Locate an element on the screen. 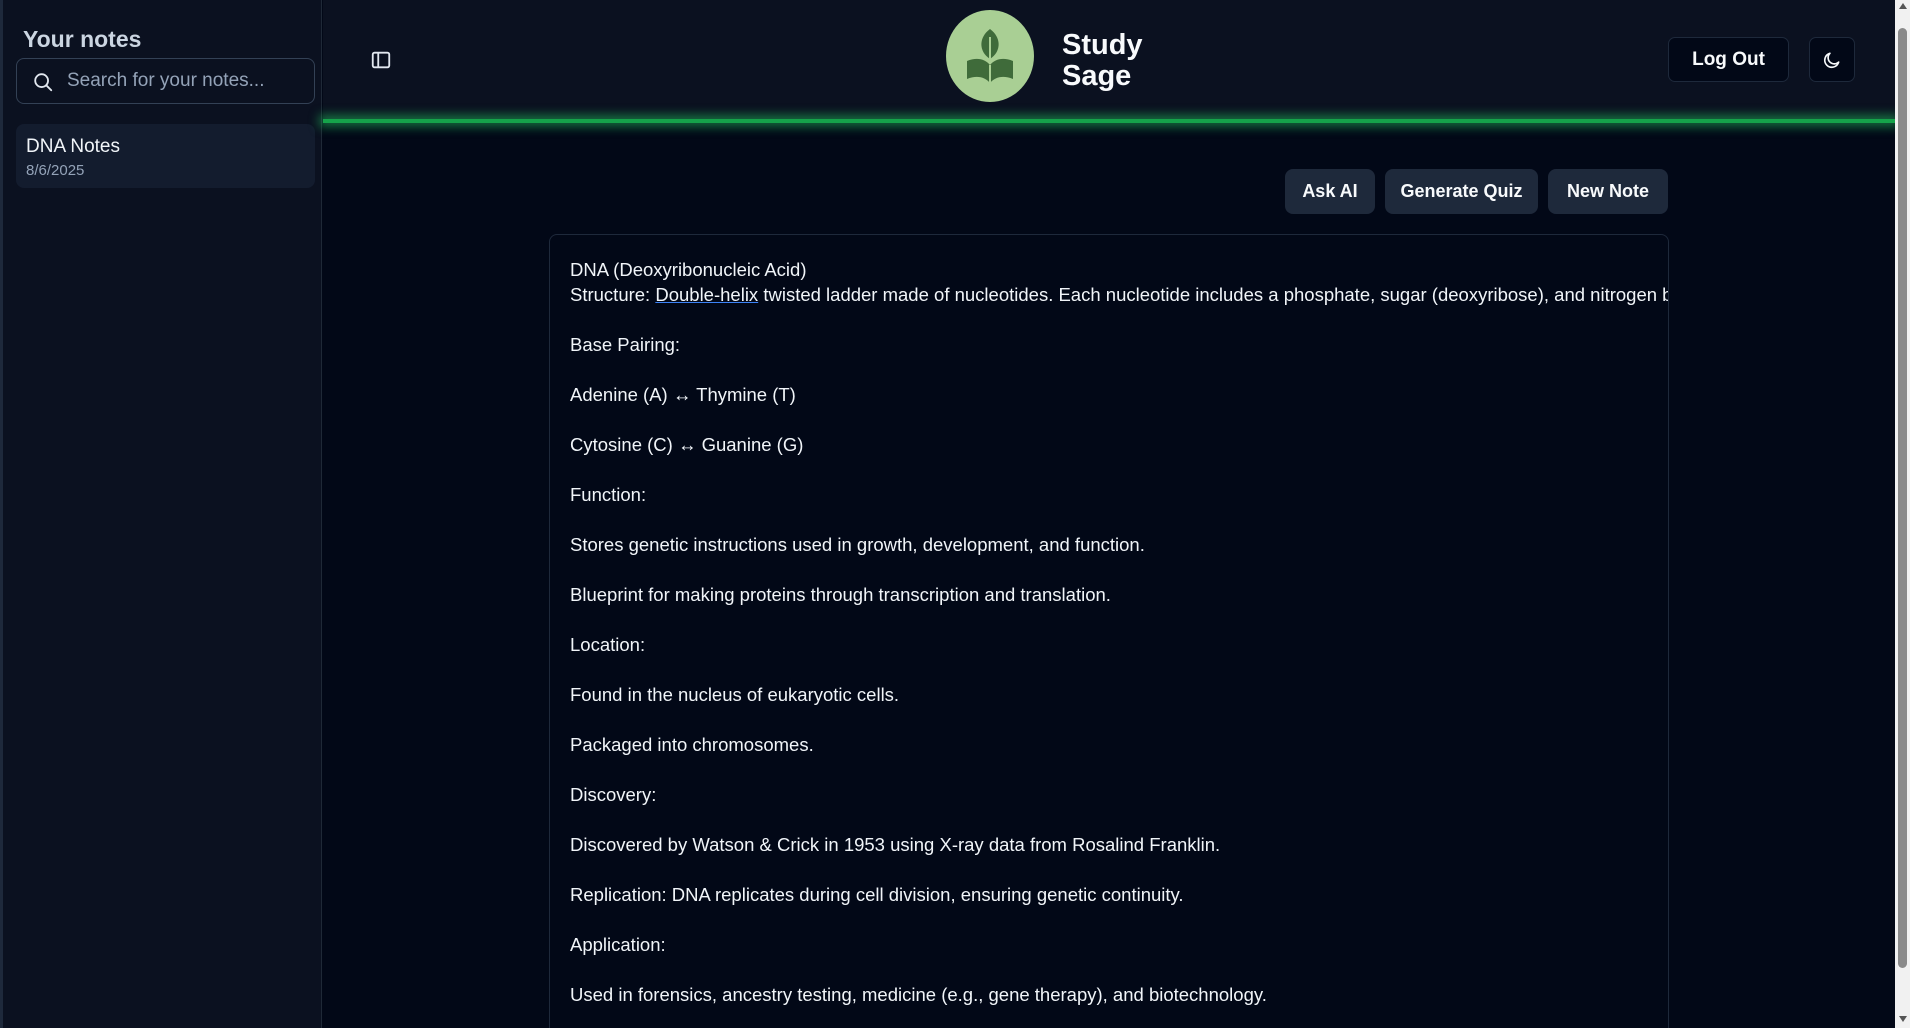  panel-left-icon is located at coordinates (381, 60).